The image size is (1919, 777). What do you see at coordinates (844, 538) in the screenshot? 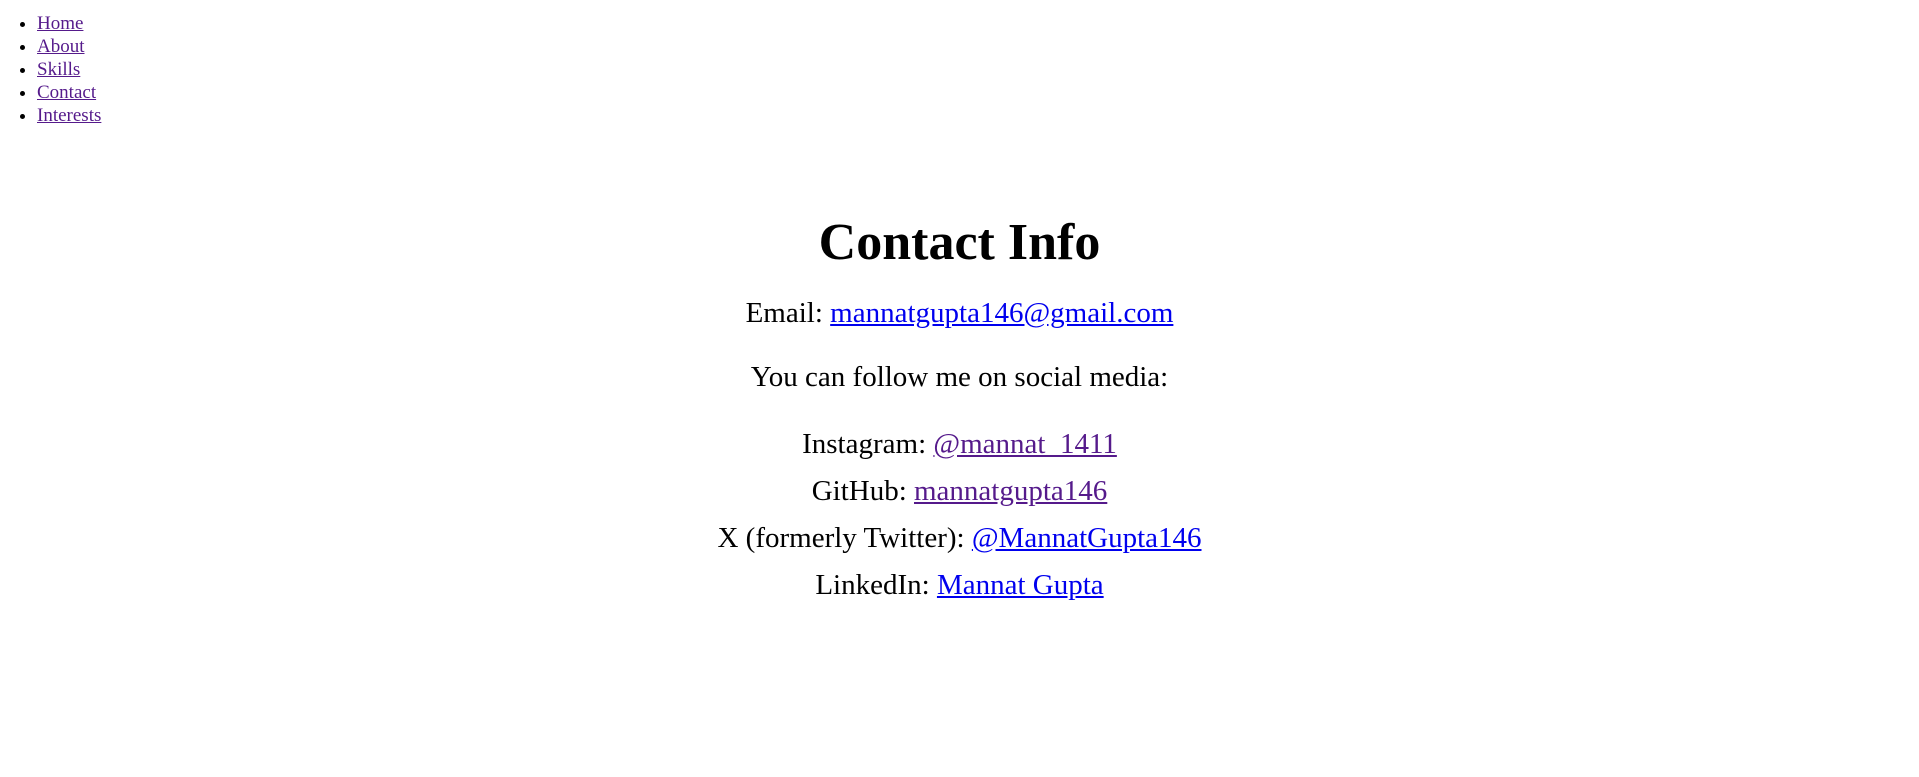
I see `x-label: X (formerly Twitter):` at bounding box center [844, 538].